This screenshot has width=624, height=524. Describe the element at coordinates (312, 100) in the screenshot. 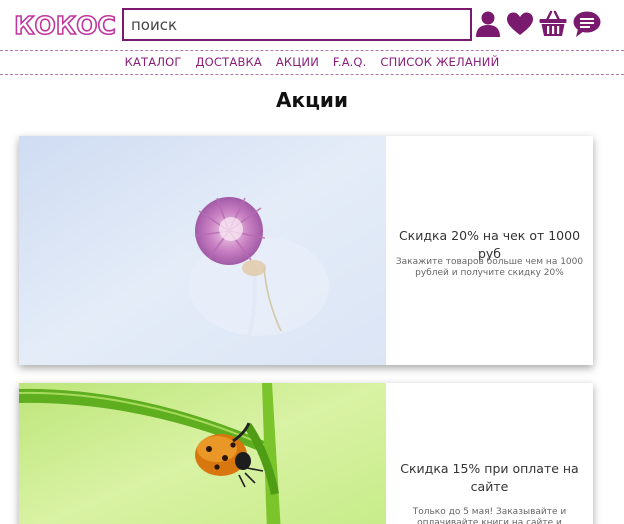

I see `page-title: Акции` at that location.